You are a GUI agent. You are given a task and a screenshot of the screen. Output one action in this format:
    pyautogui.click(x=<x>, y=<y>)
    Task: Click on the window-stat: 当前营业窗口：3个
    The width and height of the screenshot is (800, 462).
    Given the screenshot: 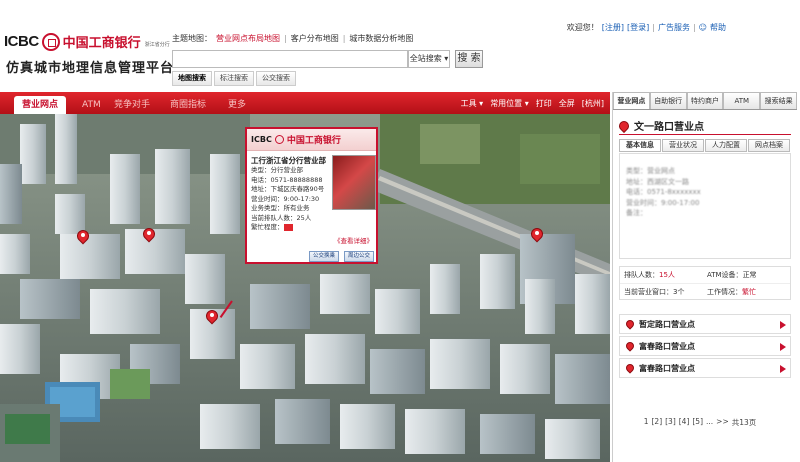 What is the action you would take?
    pyautogui.click(x=665, y=291)
    